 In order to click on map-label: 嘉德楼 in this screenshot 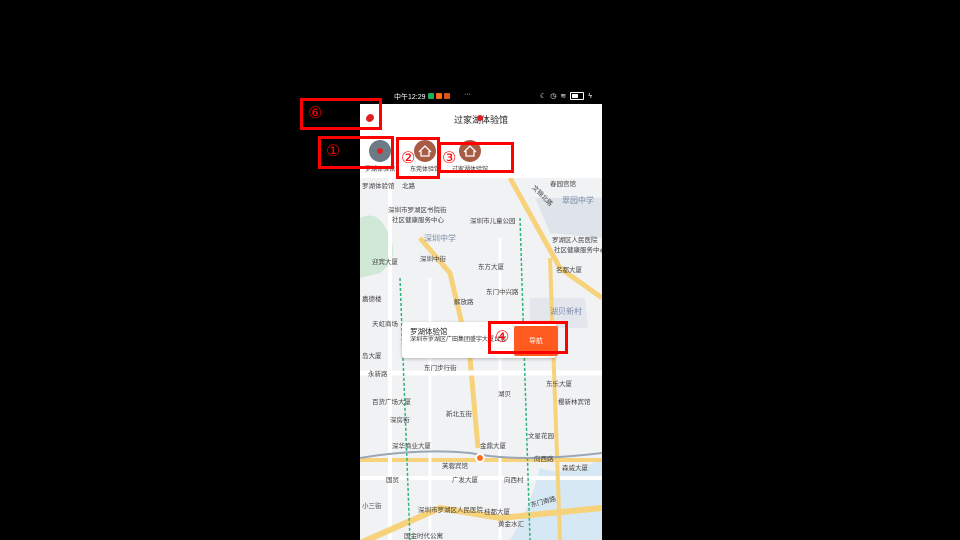, I will do `click(372, 299)`.